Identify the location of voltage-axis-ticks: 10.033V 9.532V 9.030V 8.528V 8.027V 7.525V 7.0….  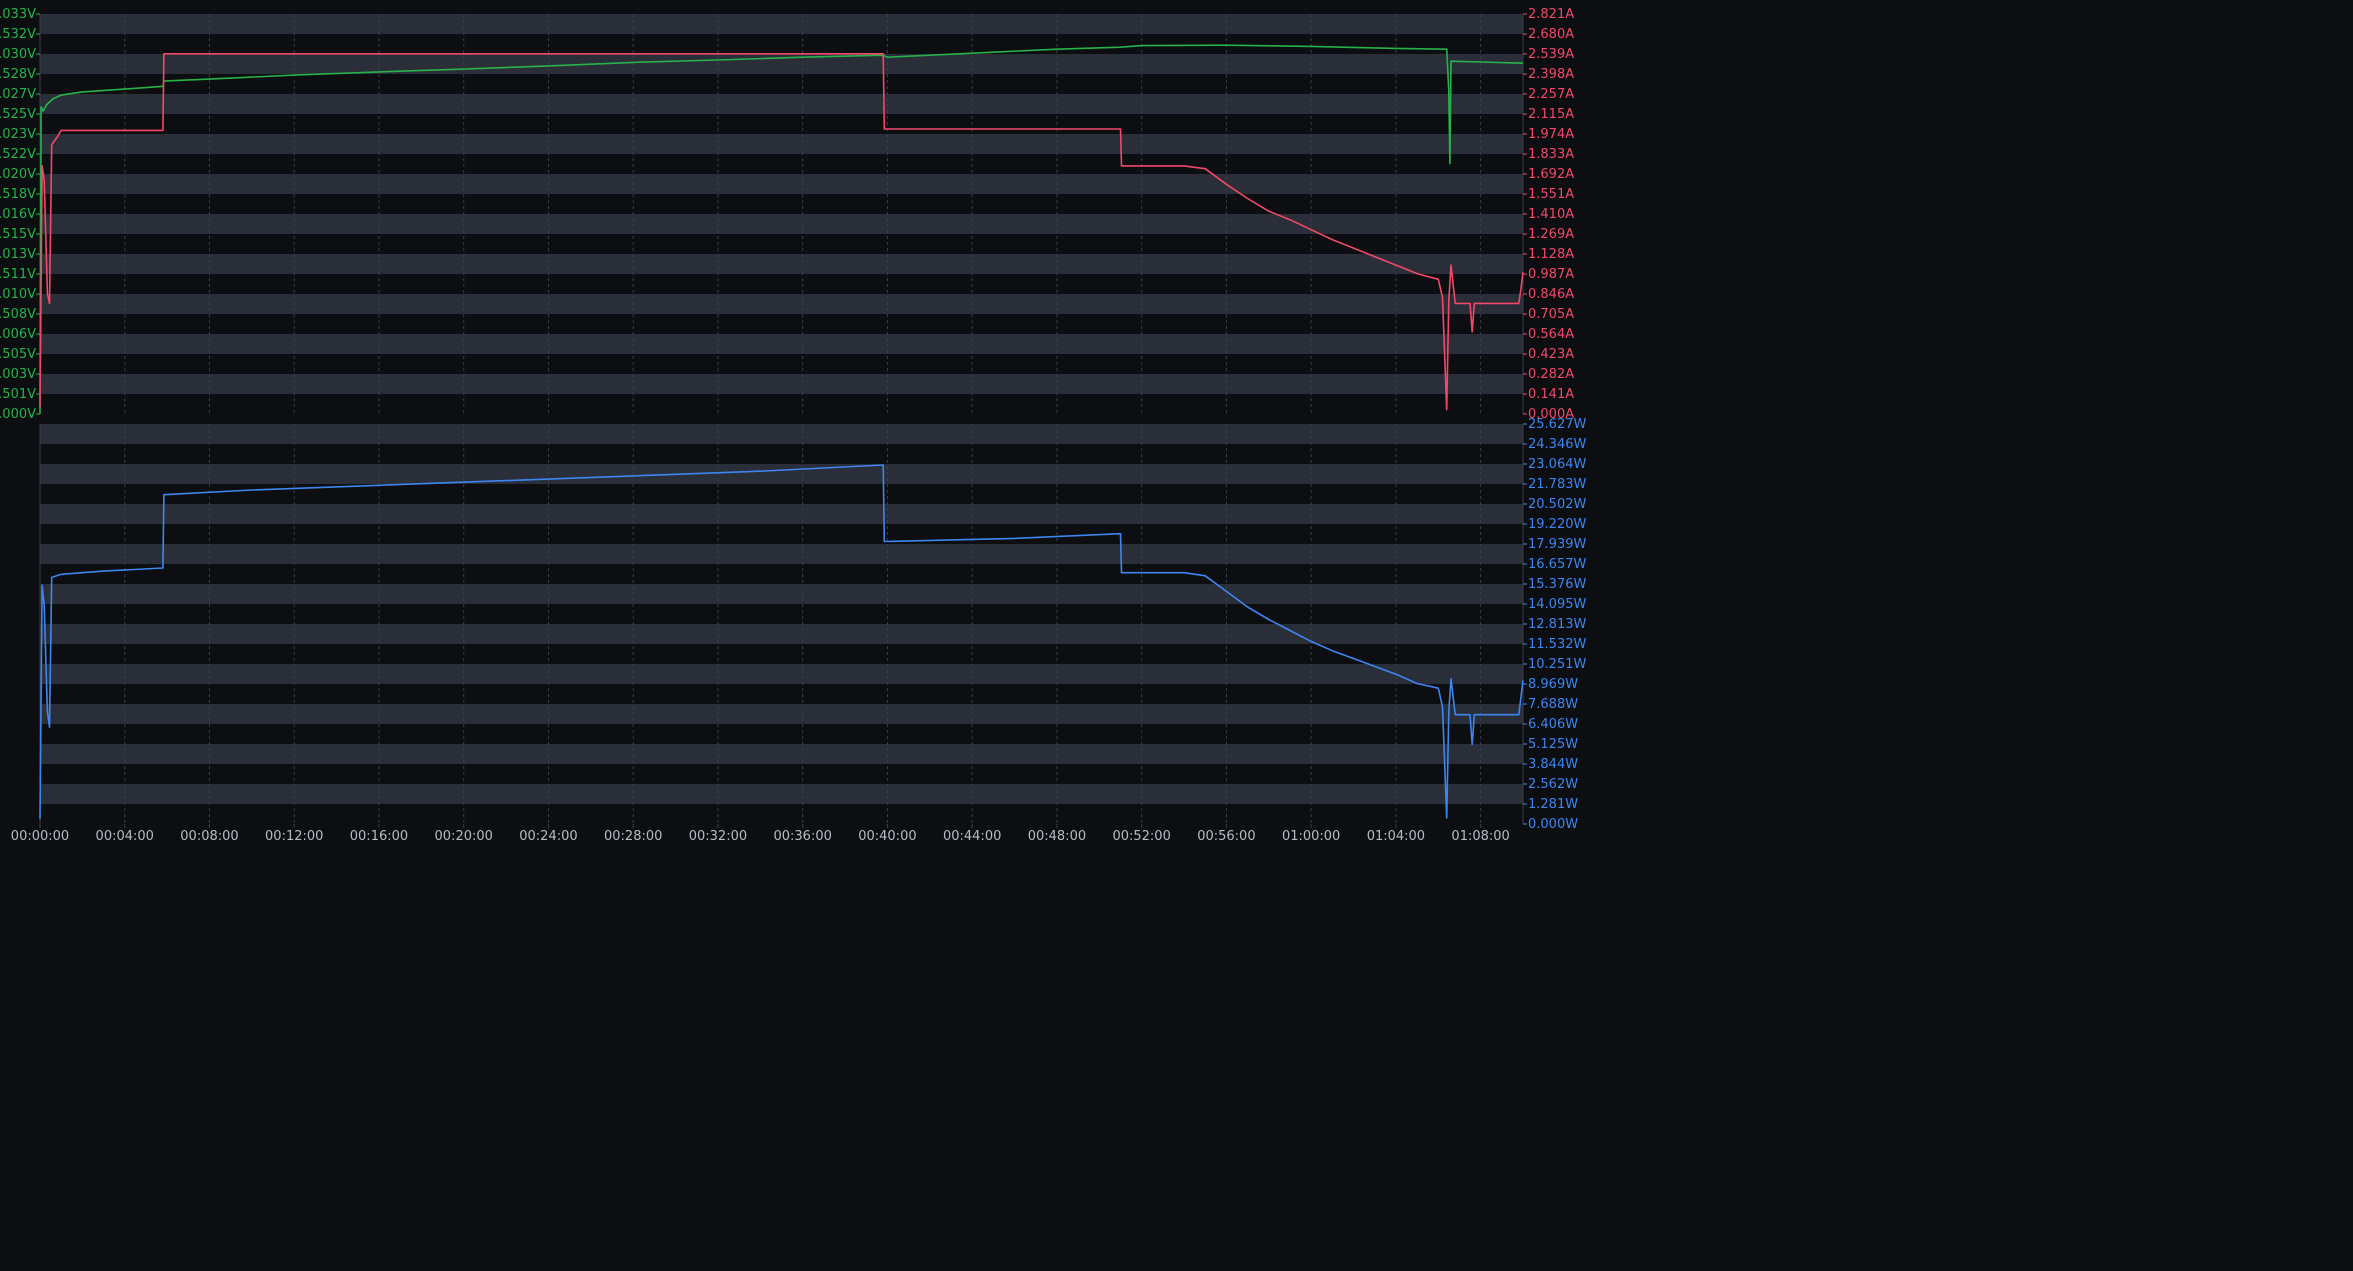
(20, 214).